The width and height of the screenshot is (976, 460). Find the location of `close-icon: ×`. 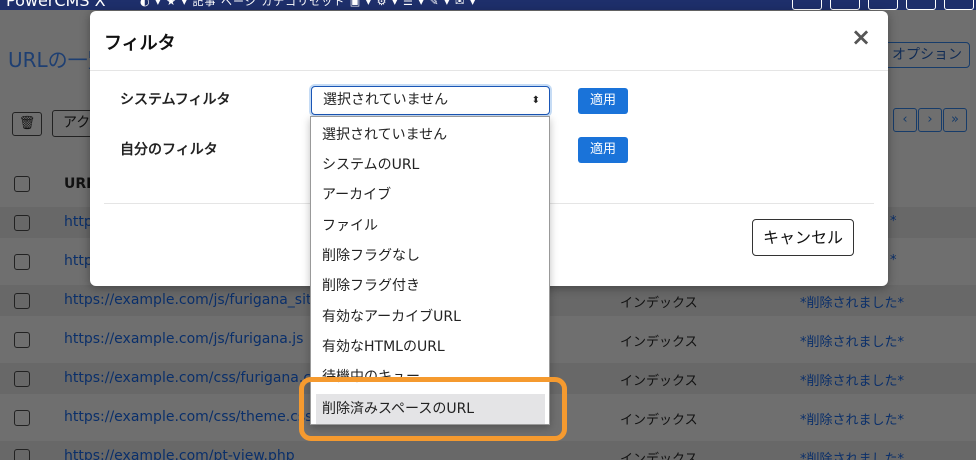

close-icon: × is located at coordinates (861, 37).